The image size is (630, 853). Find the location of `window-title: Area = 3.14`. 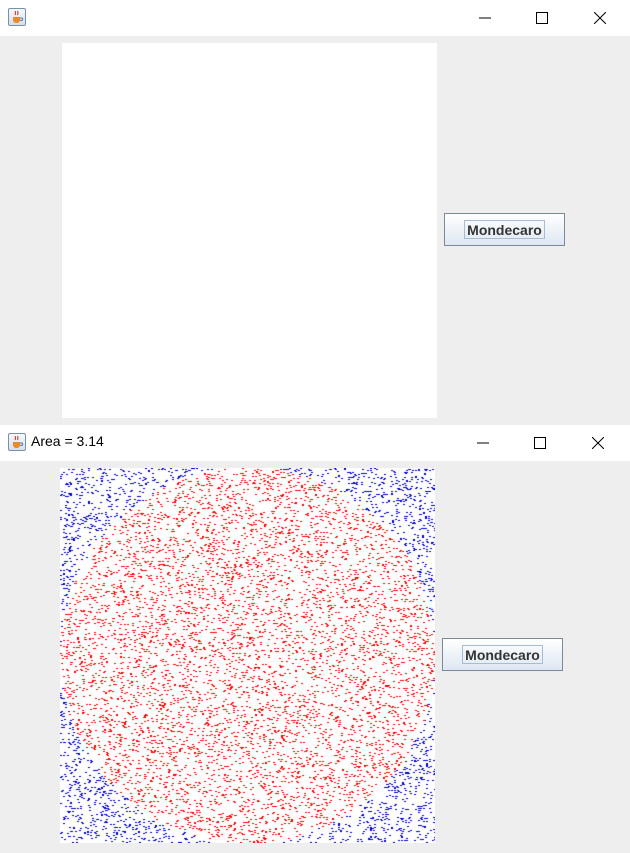

window-title: Area = 3.14 is located at coordinates (67, 441).